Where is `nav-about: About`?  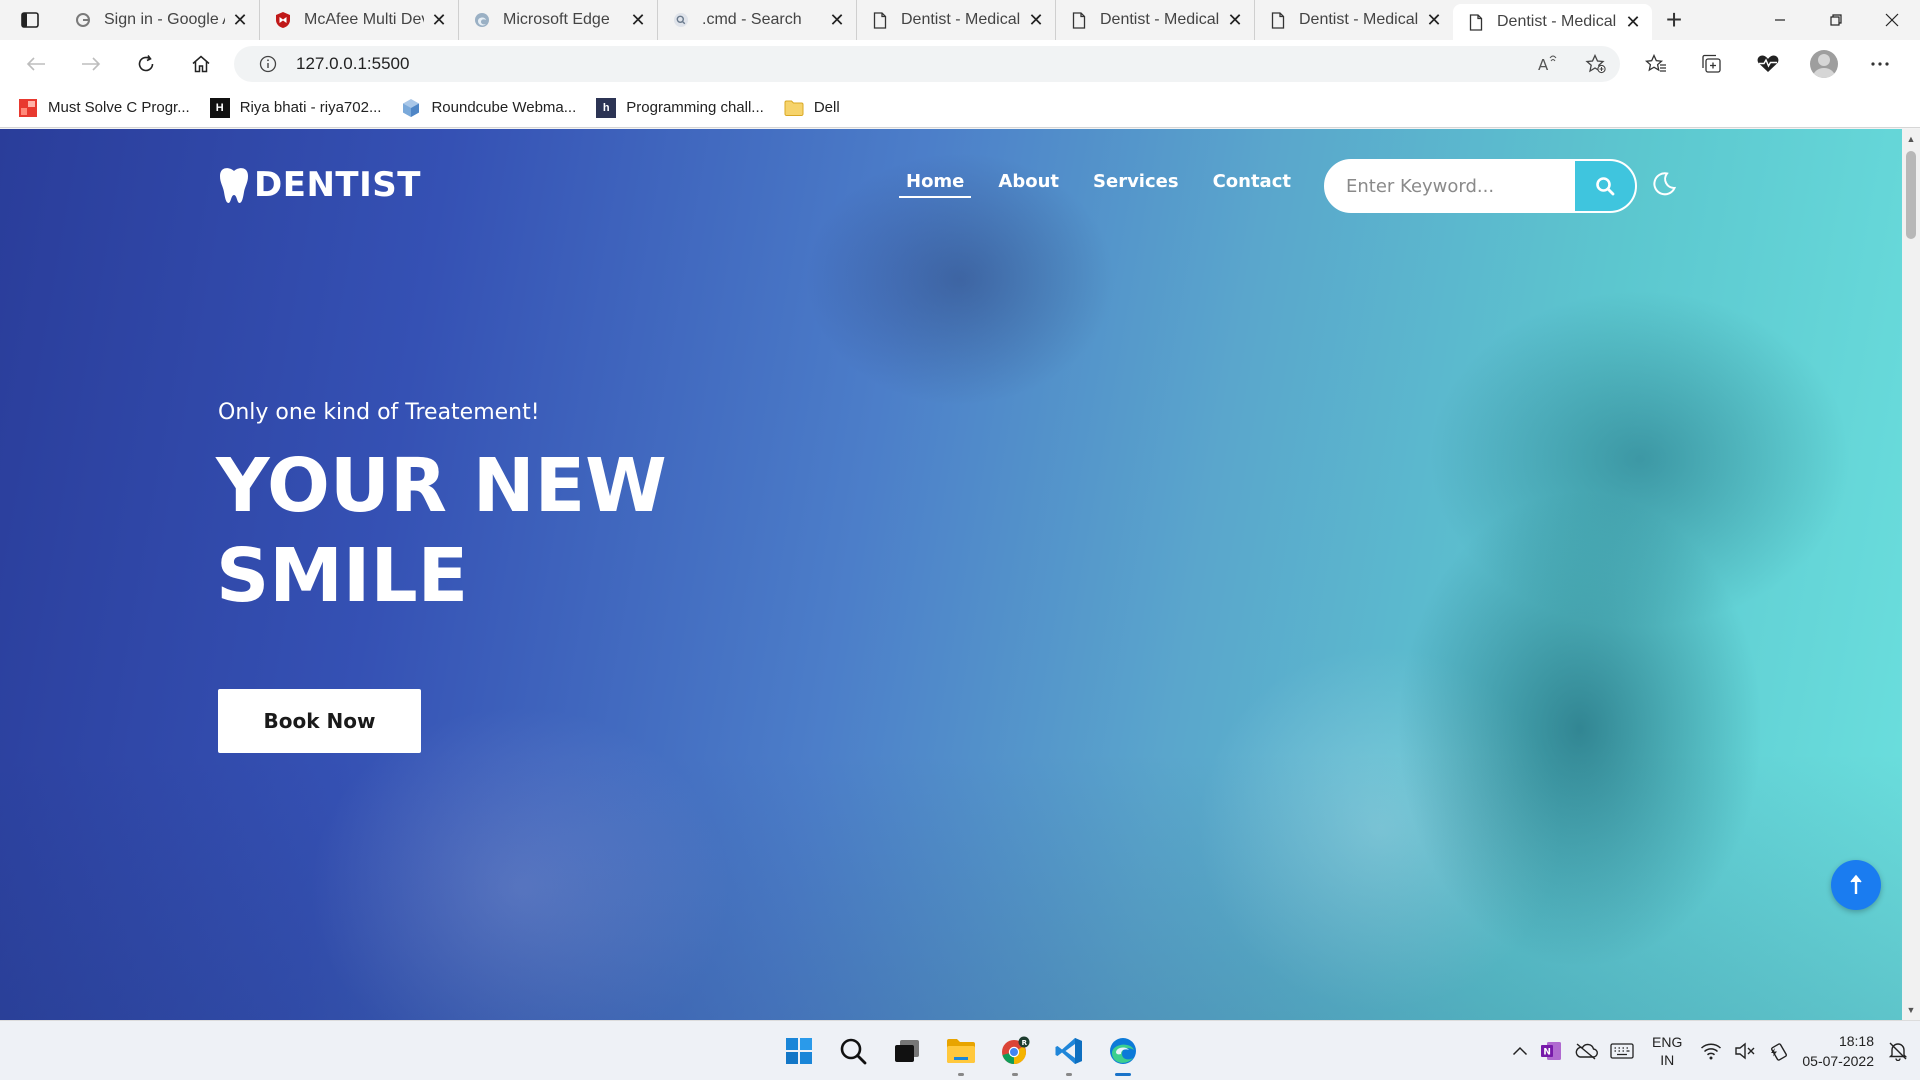
nav-about: About is located at coordinates (1028, 184).